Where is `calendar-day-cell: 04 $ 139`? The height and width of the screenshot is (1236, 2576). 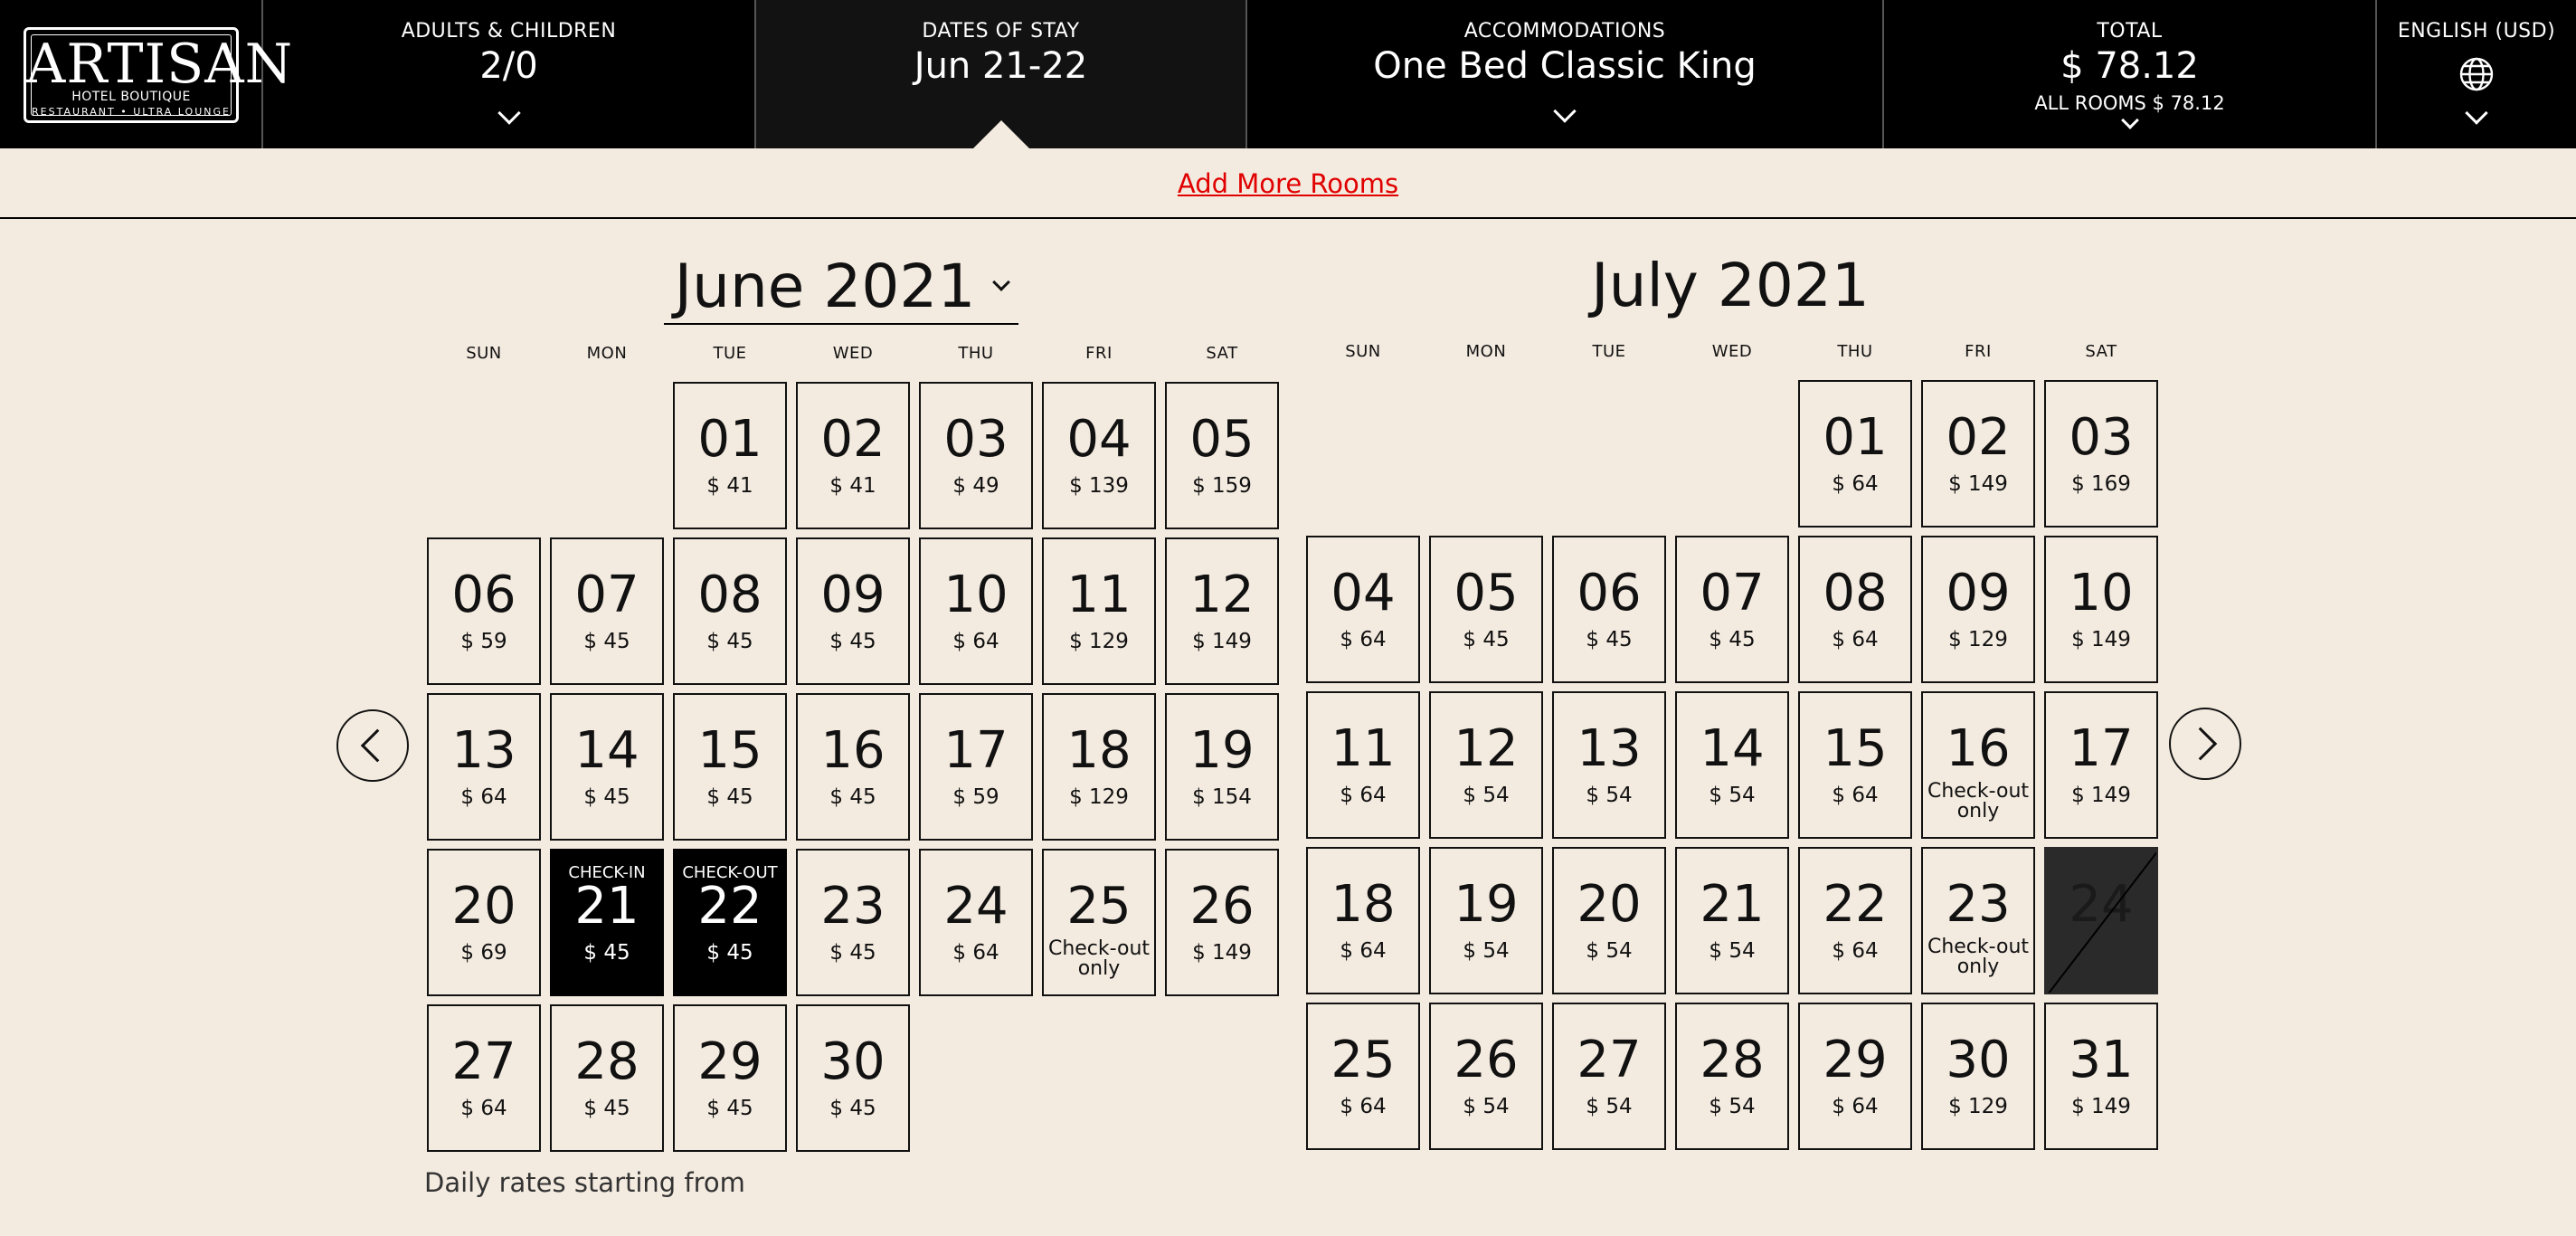
calendar-day-cell: 04 $ 139 is located at coordinates (1099, 455).